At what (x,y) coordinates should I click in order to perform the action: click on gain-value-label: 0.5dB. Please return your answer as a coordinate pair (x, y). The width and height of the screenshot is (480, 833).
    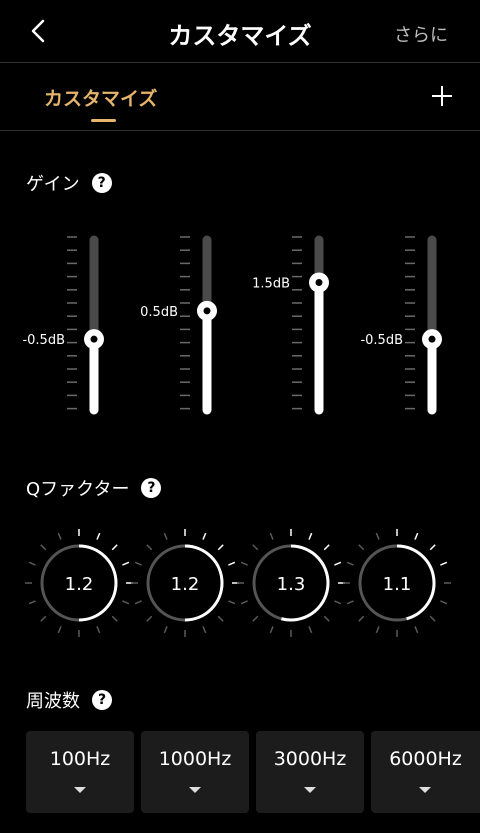
    Looking at the image, I should click on (159, 312).